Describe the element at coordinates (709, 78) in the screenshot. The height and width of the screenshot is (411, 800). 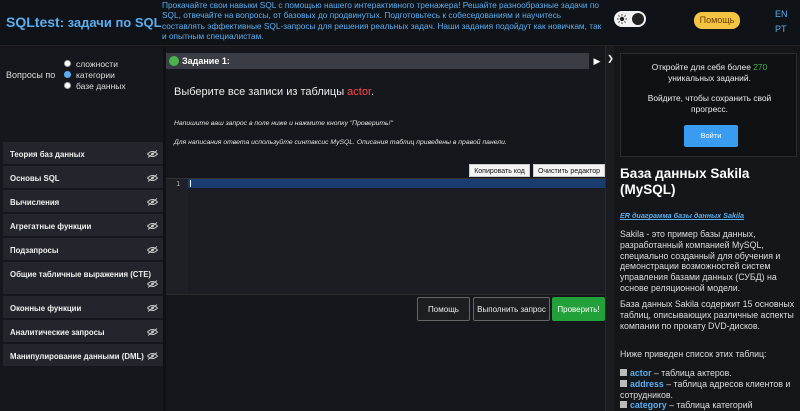
I see `promo-line-2: уникальных заданий.` at that location.